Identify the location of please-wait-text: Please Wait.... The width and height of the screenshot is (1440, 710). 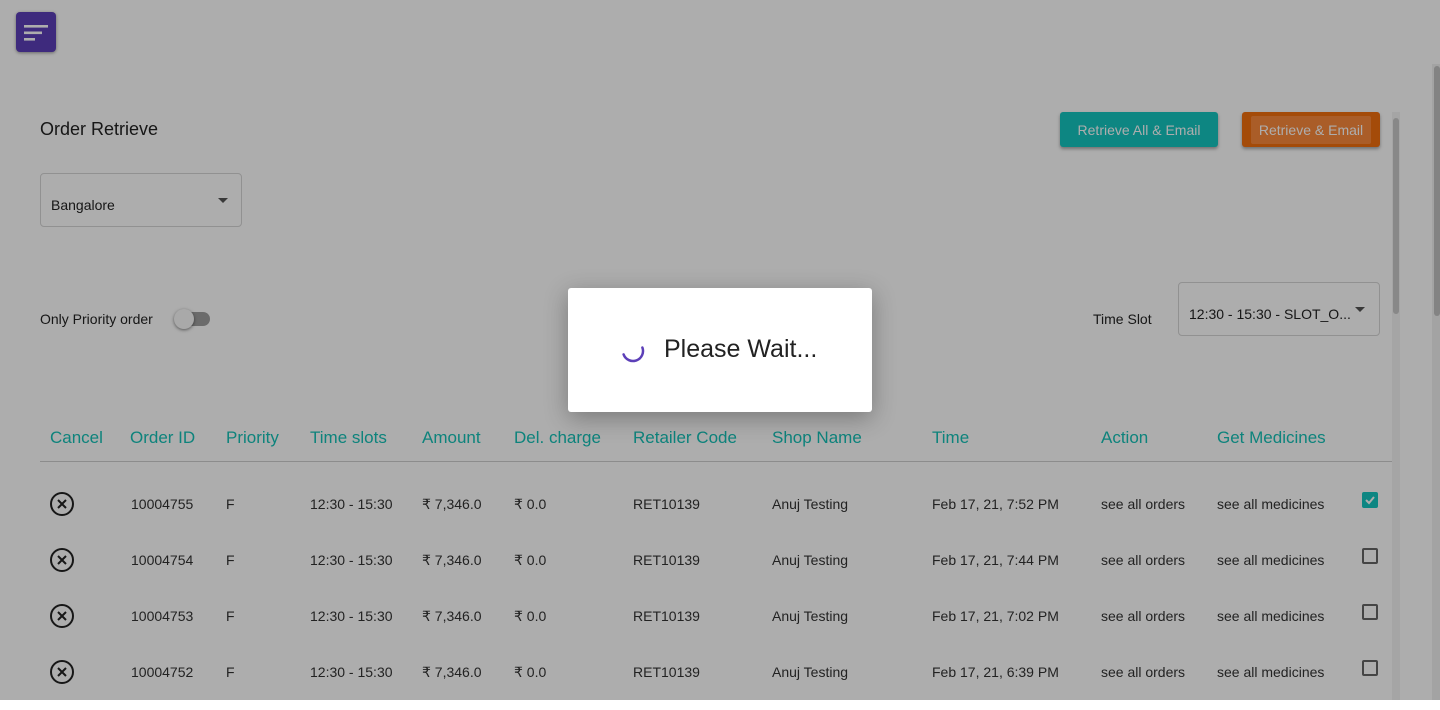
(741, 349).